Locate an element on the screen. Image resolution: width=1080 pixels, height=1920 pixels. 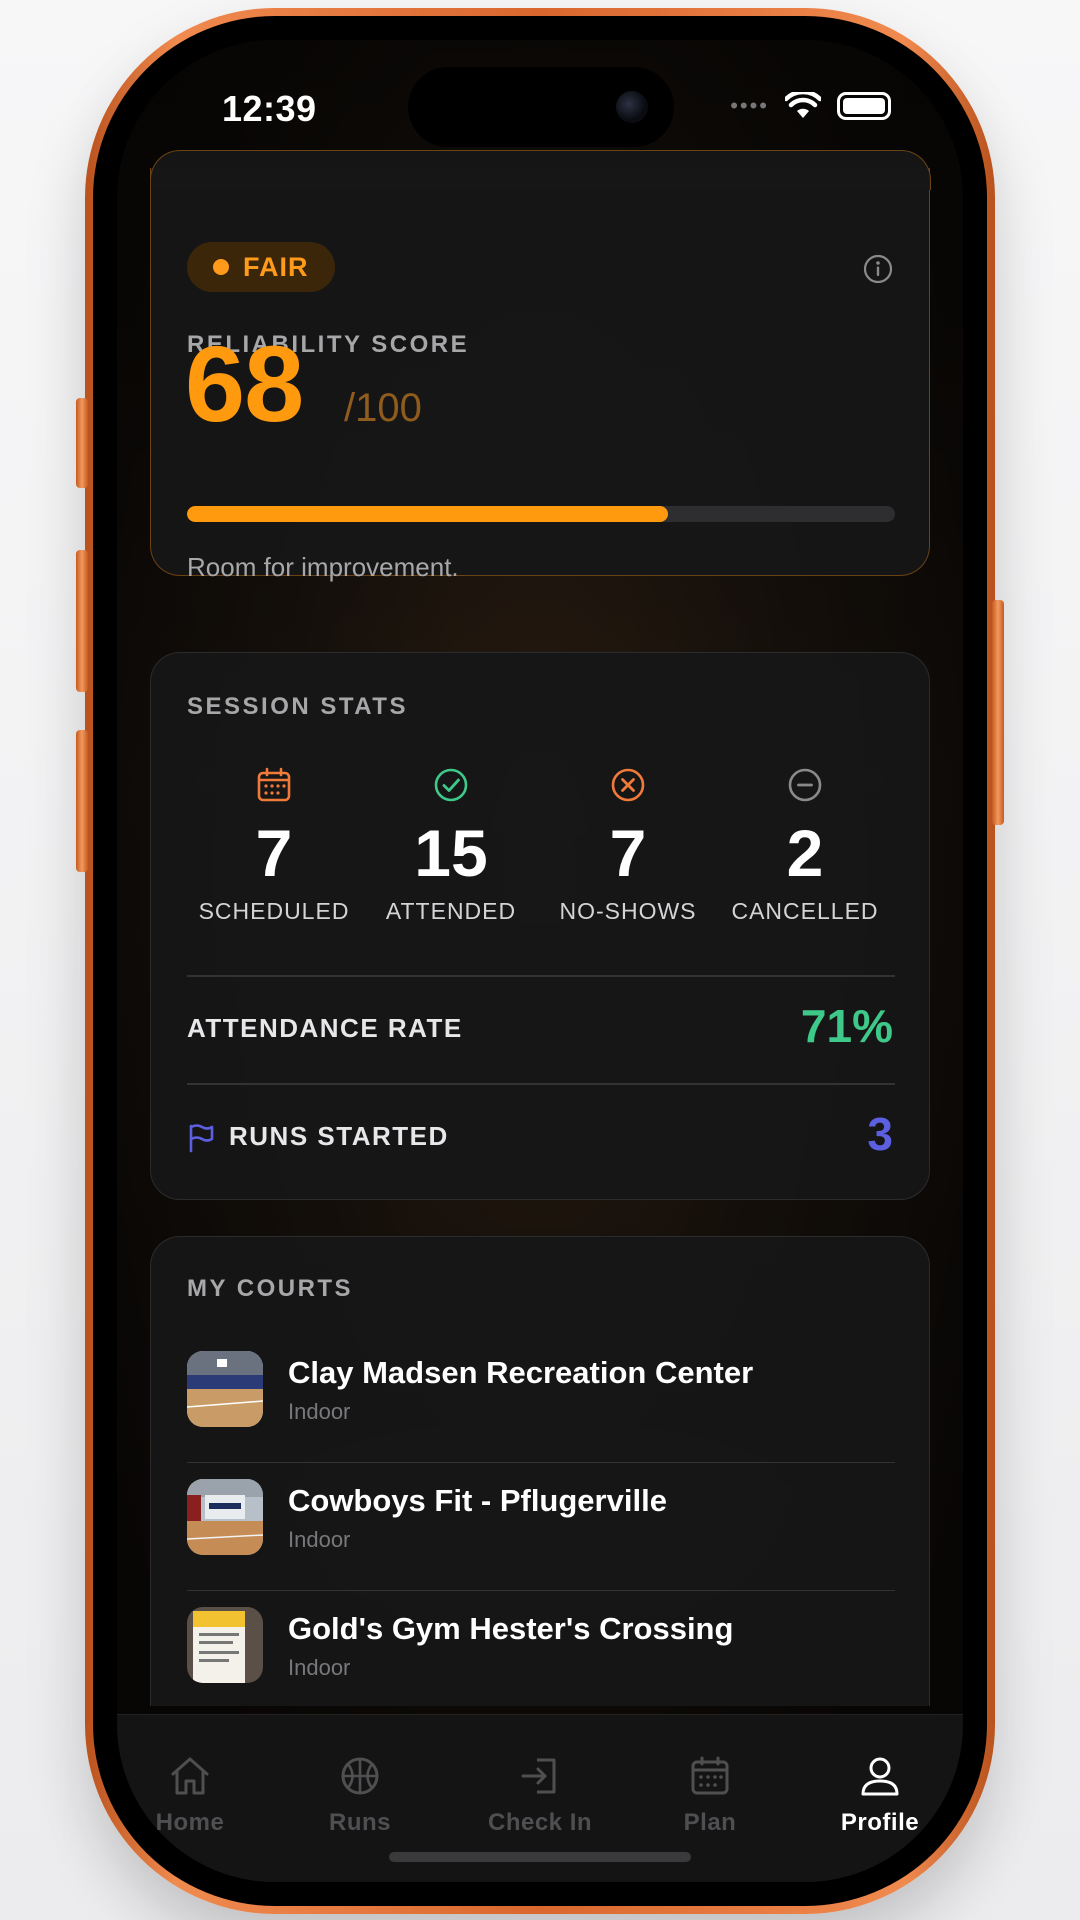
stat-value: 15 is located at coordinates (451, 853).